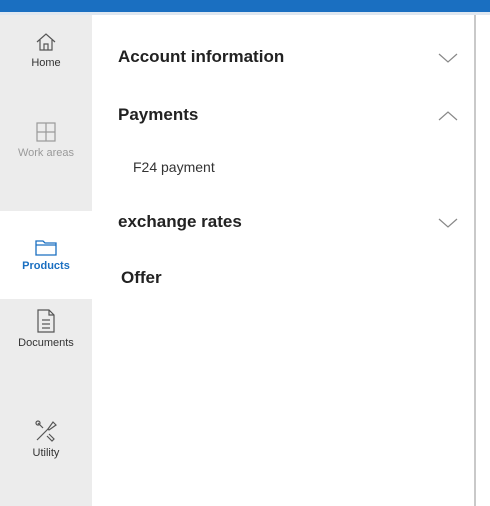 The width and height of the screenshot is (490, 506). What do you see at coordinates (46, 431) in the screenshot?
I see `tools-icon` at bounding box center [46, 431].